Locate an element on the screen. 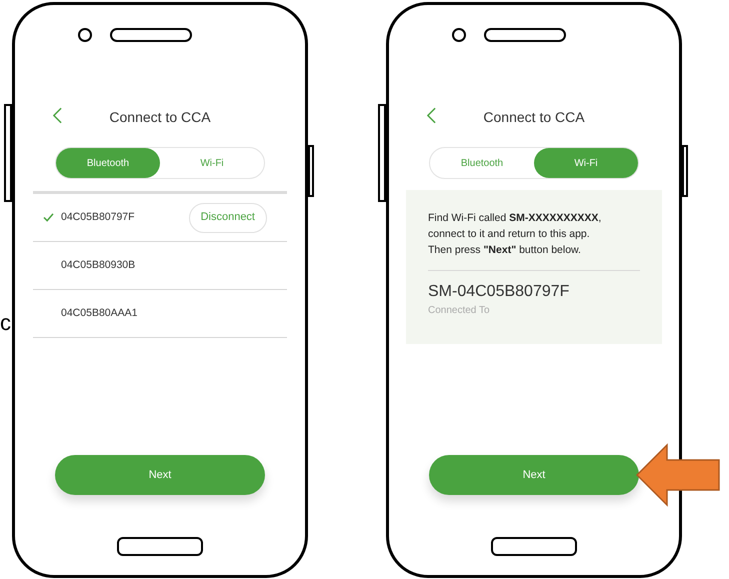  device-name: 04C05B80930B is located at coordinates (98, 265).